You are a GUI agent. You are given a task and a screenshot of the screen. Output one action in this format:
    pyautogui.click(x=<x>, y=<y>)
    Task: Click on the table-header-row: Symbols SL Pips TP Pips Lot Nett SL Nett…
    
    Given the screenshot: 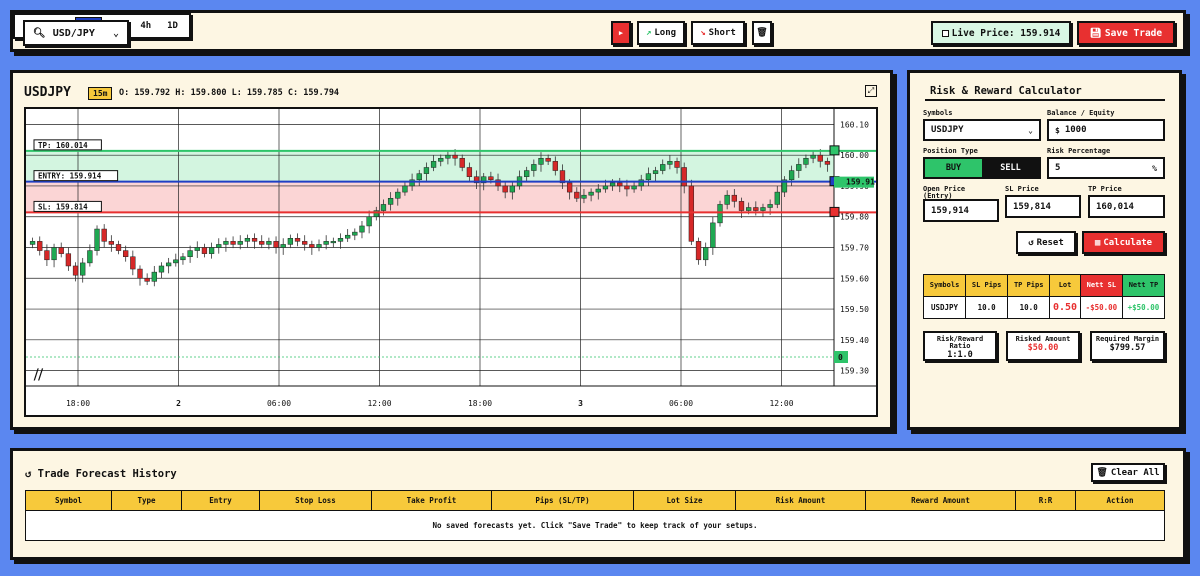 What is the action you would take?
    pyautogui.click(x=1044, y=285)
    